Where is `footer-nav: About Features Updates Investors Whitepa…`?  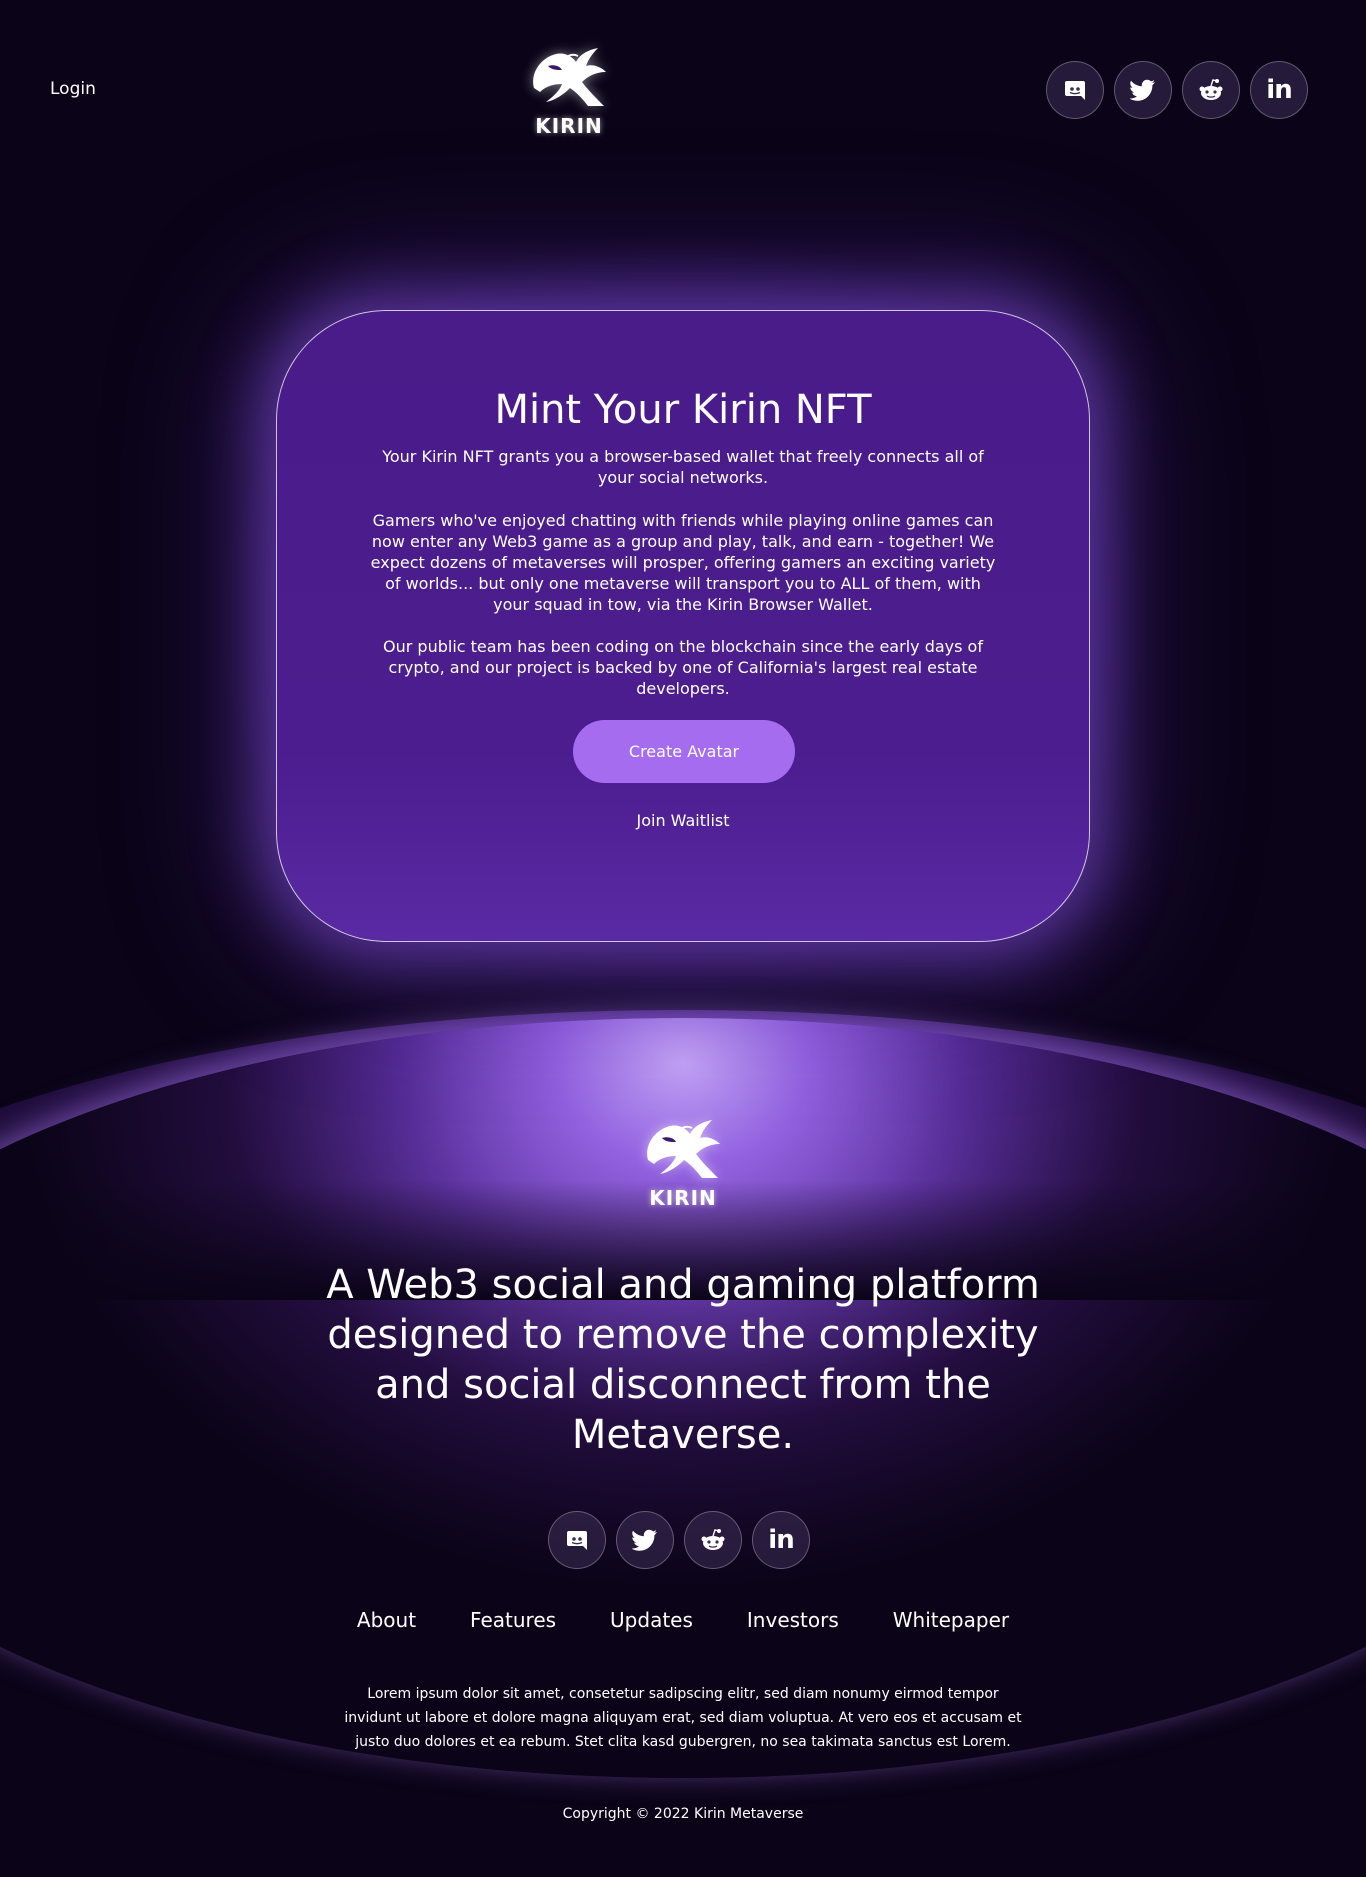 footer-nav: About Features Updates Investors Whitepa… is located at coordinates (683, 1620).